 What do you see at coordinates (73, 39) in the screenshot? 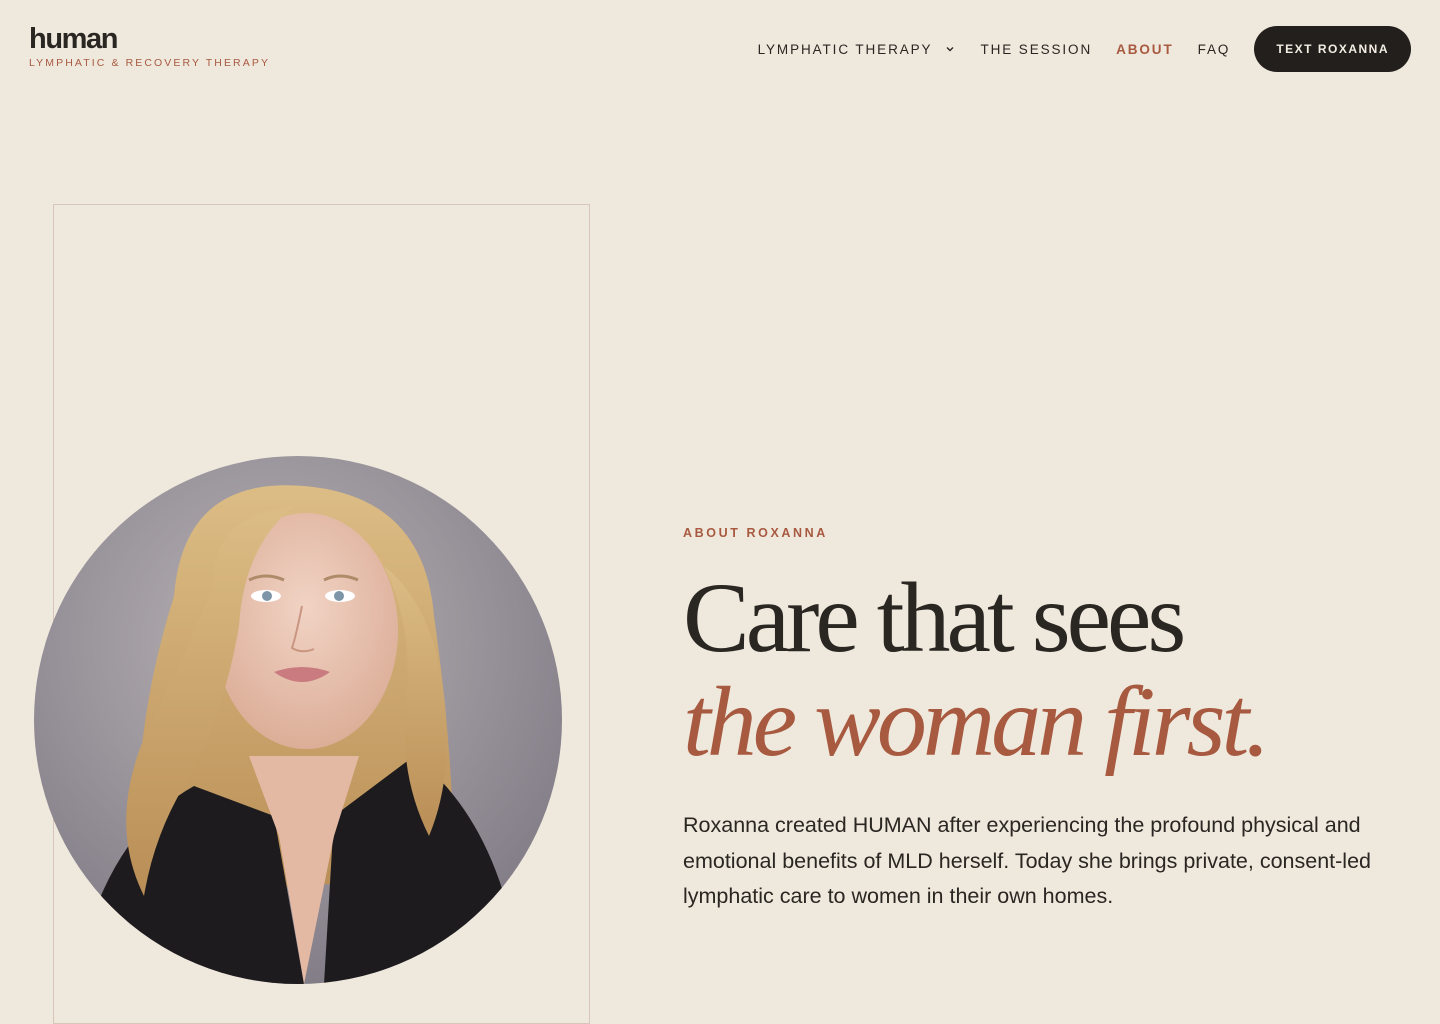
I see `brand-wordmark: human` at bounding box center [73, 39].